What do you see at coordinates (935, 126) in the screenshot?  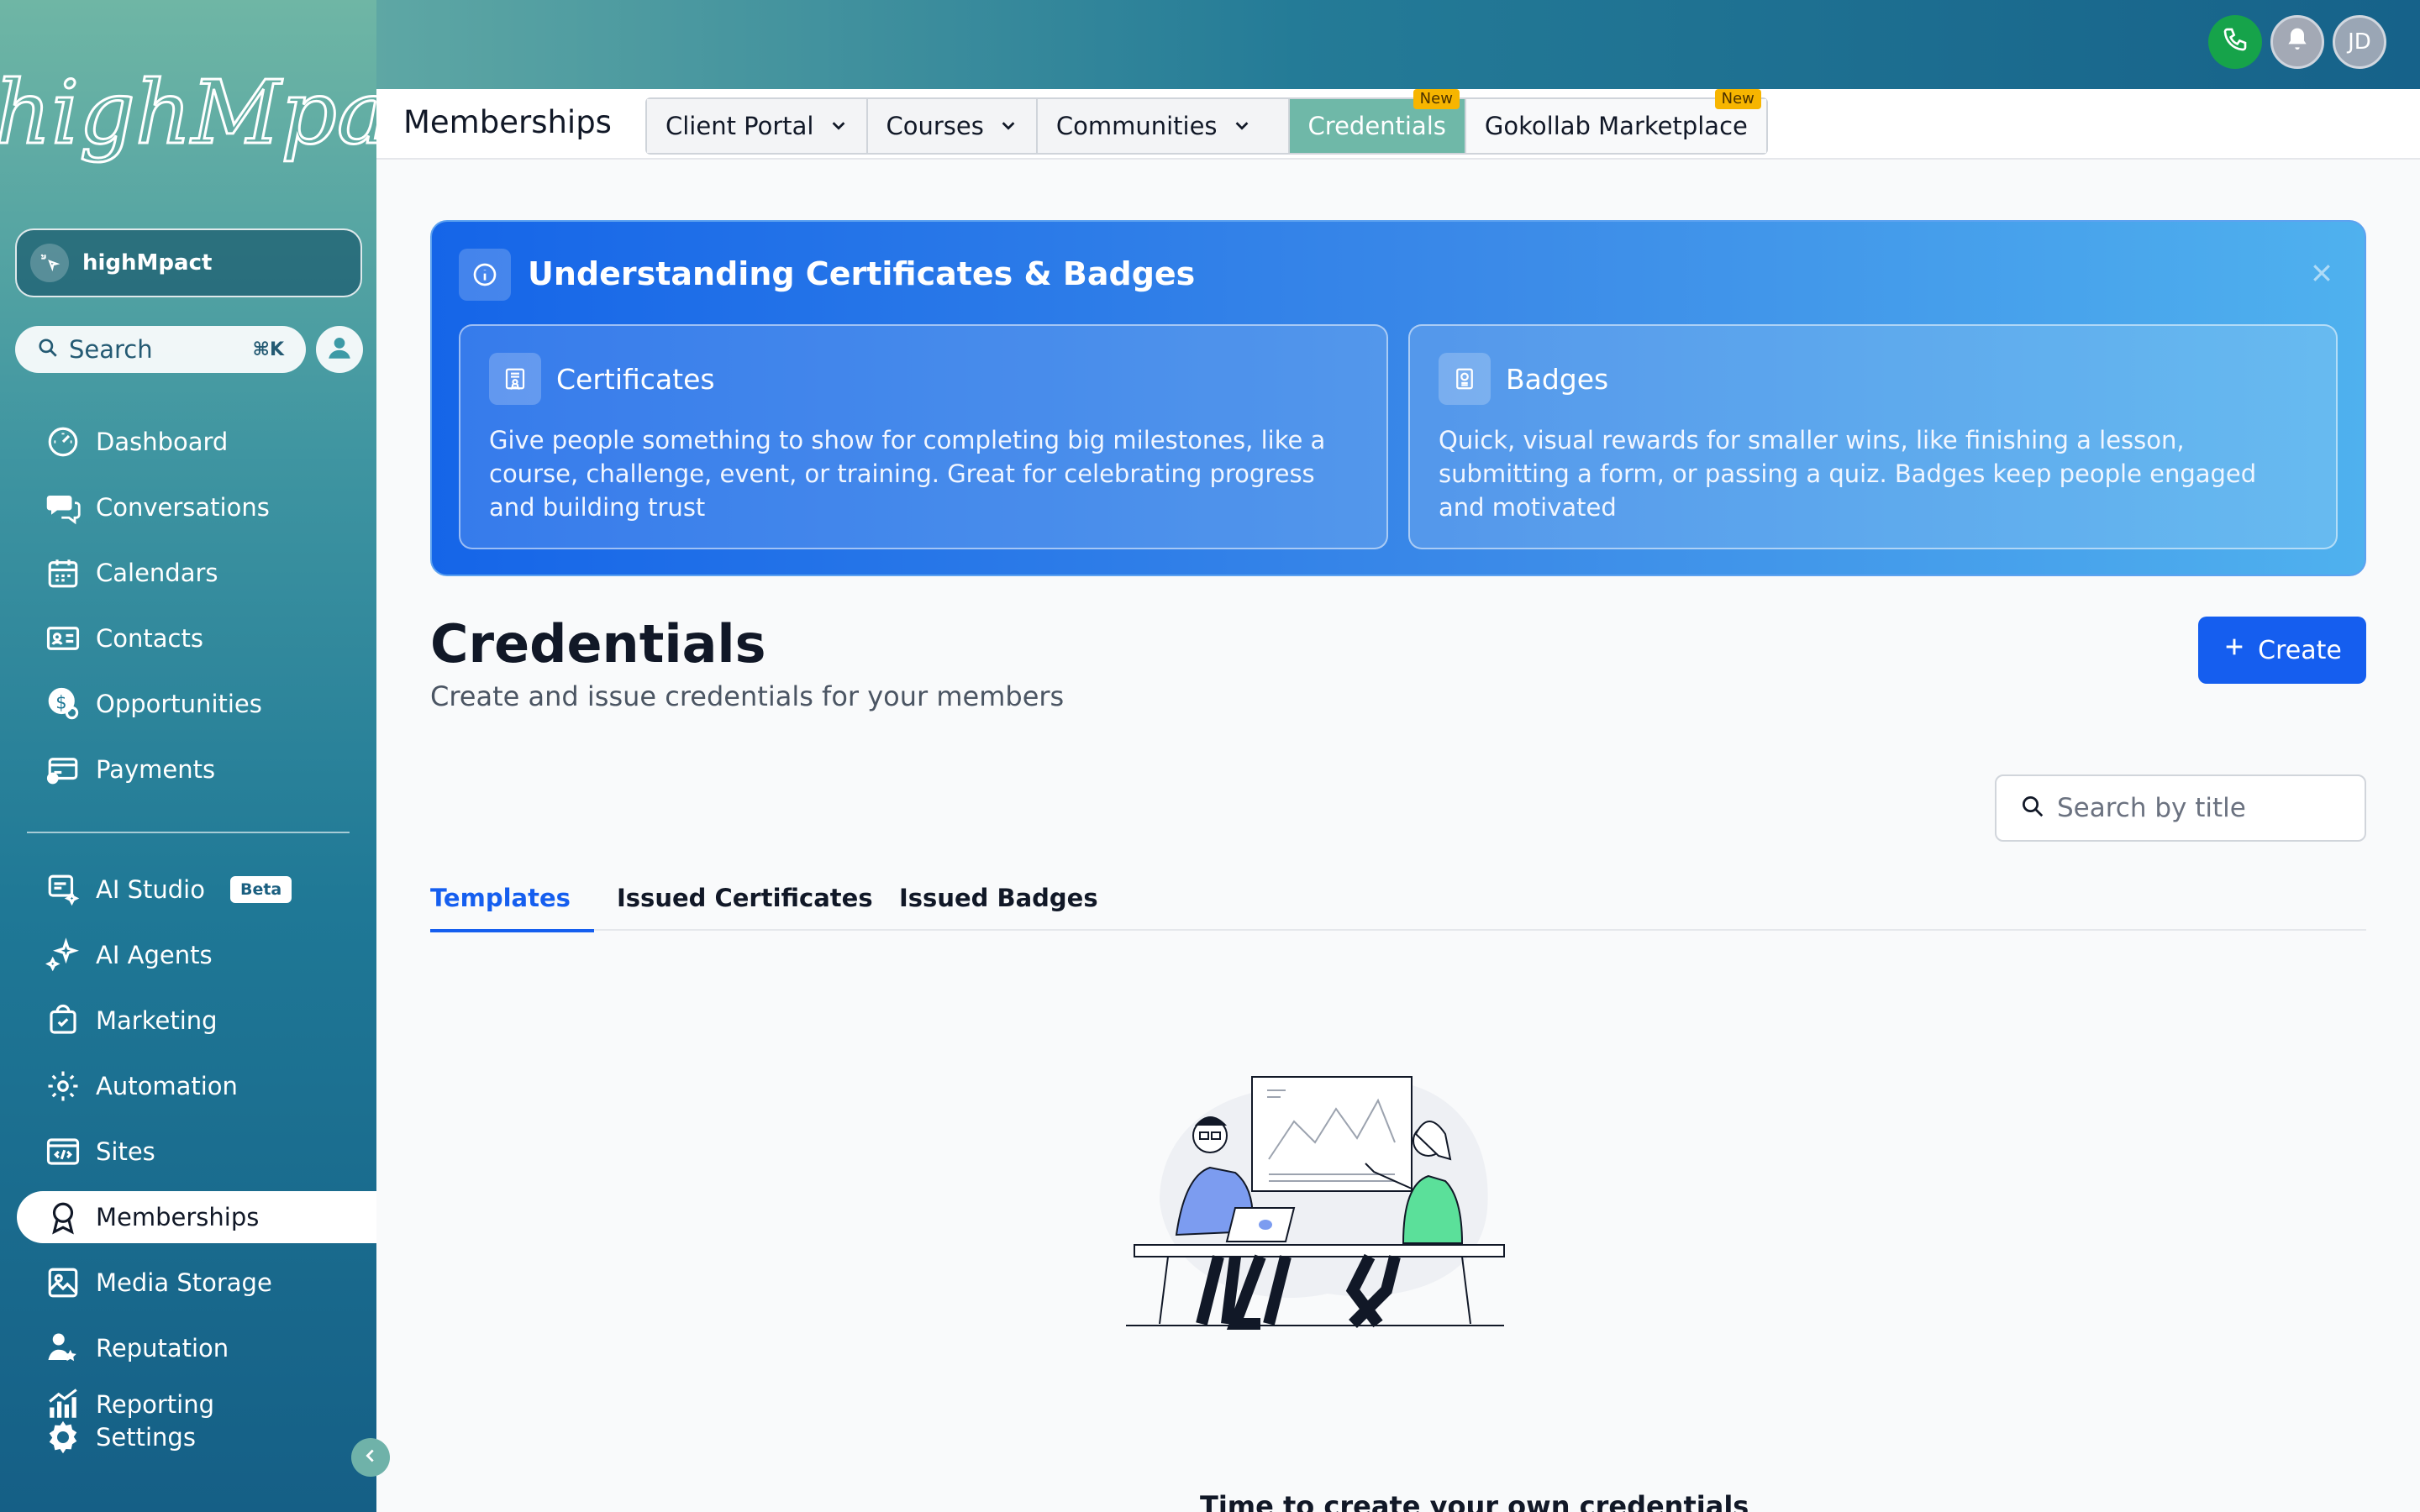 I see `tab-label: Courses` at bounding box center [935, 126].